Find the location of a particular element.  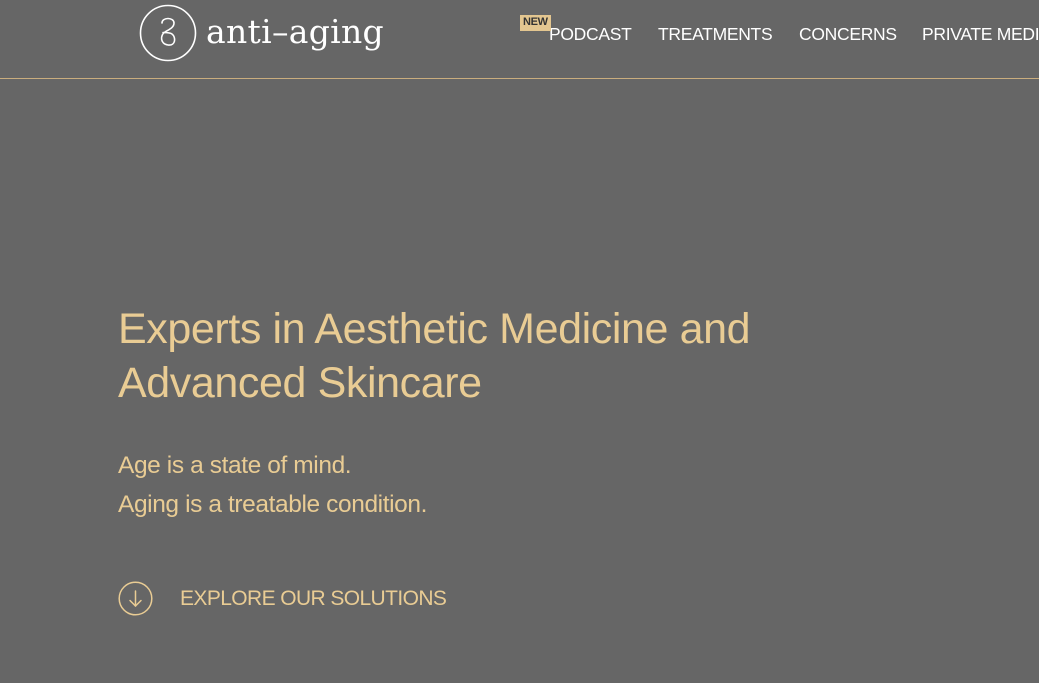

logo-mark-icon is located at coordinates (168, 33).